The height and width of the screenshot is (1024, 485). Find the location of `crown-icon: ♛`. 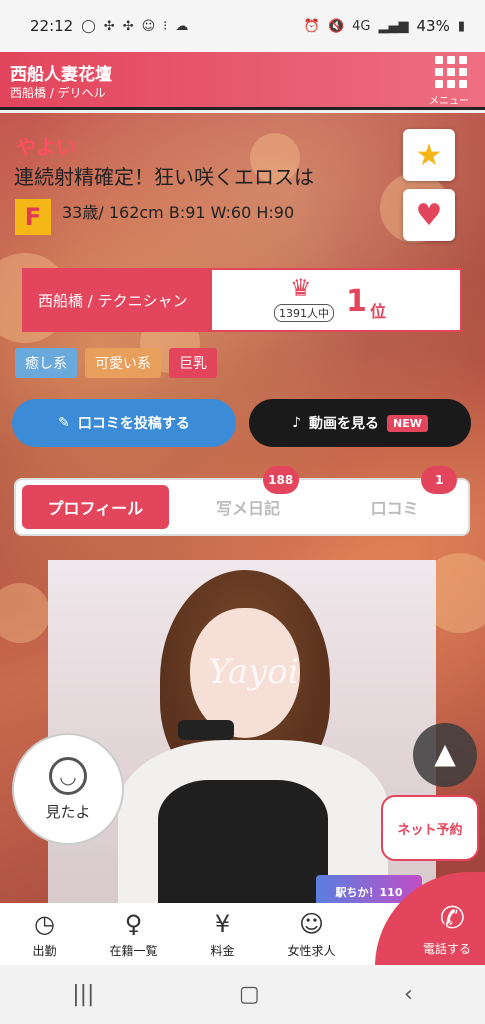

crown-icon: ♛ is located at coordinates (301, 288).